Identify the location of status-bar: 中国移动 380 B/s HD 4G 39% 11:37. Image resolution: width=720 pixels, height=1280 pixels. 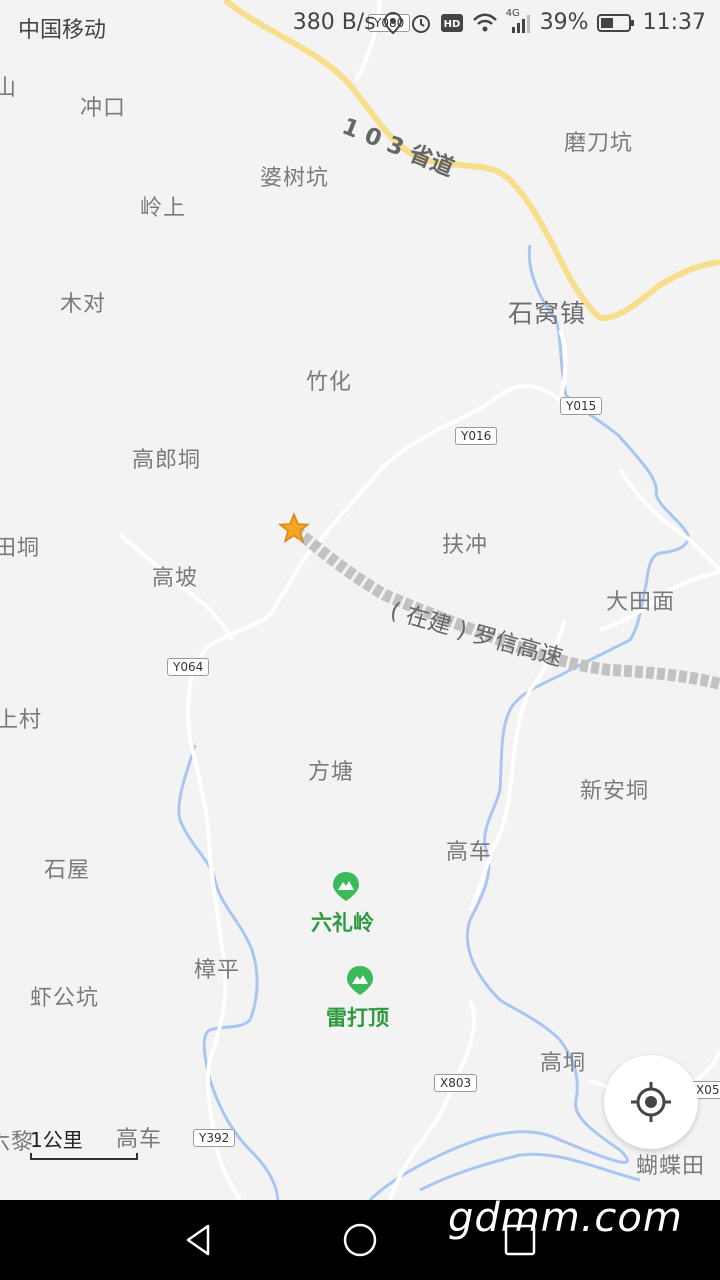
(360, 25).